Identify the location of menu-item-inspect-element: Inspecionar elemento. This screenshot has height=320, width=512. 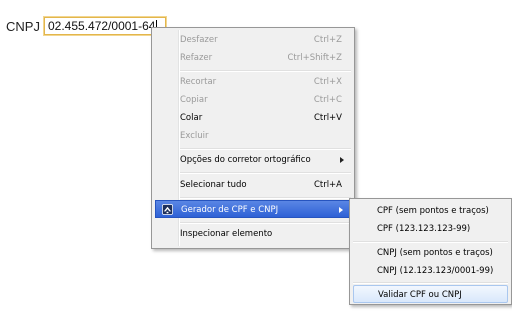
(253, 234).